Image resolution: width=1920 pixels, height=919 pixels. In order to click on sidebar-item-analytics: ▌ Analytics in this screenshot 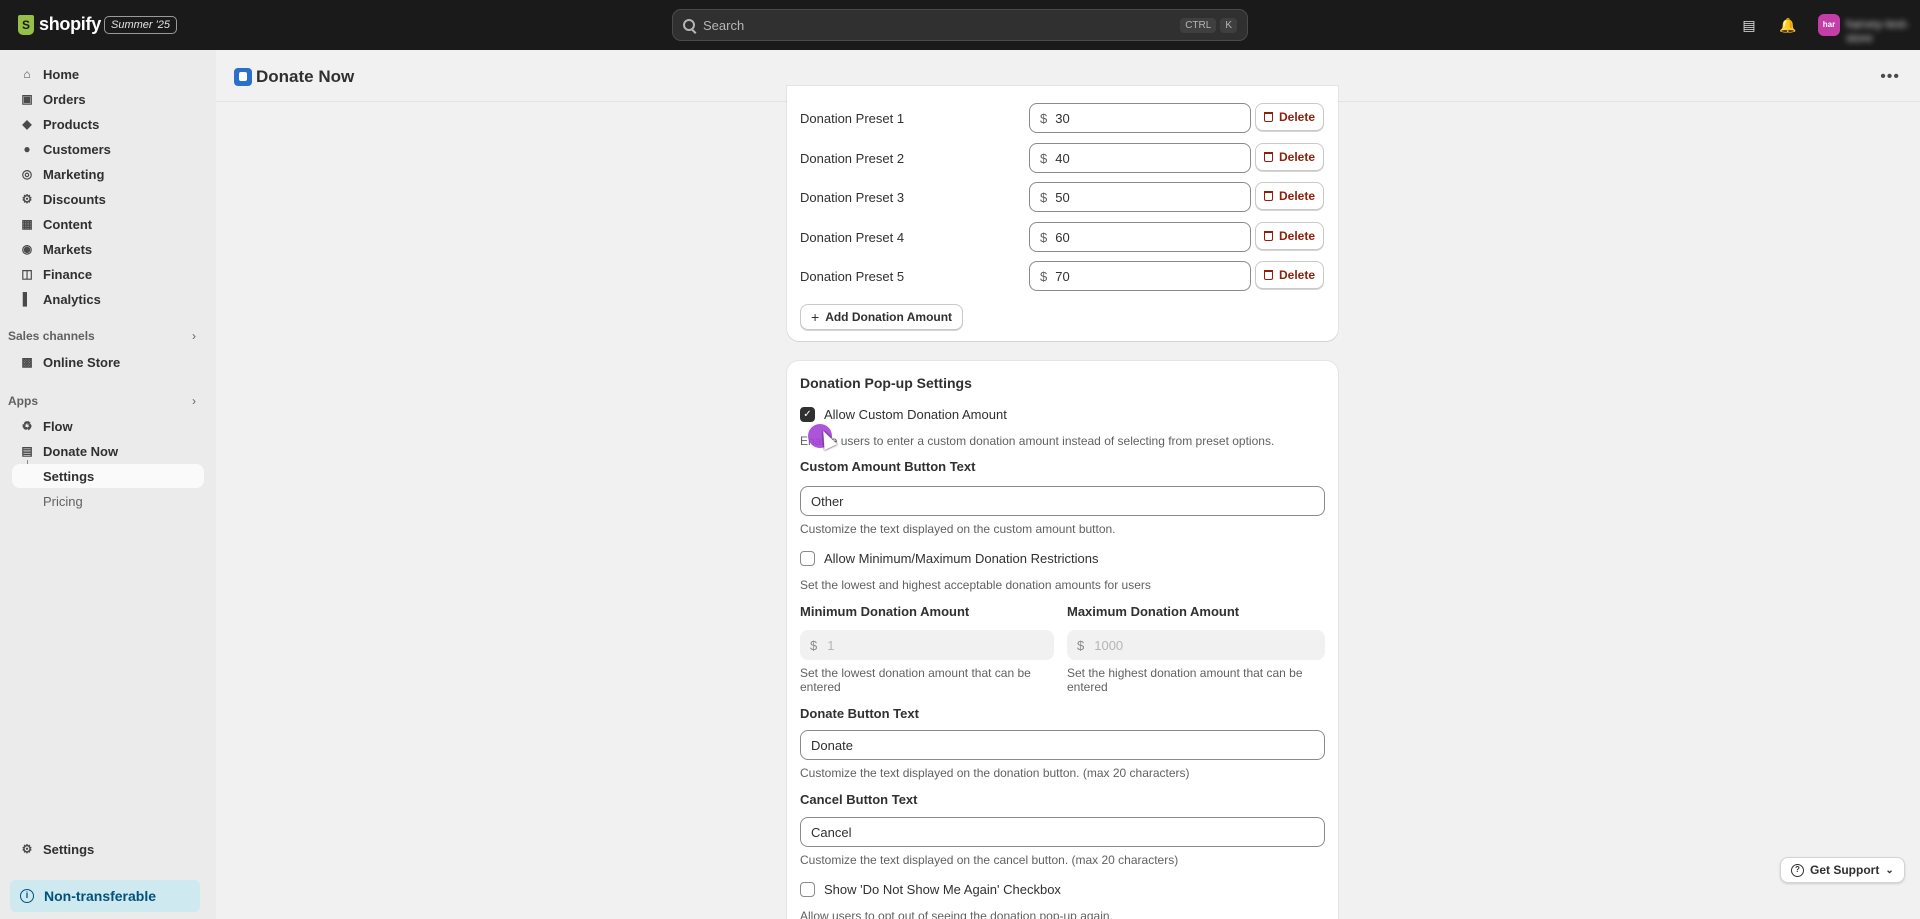, I will do `click(108, 299)`.